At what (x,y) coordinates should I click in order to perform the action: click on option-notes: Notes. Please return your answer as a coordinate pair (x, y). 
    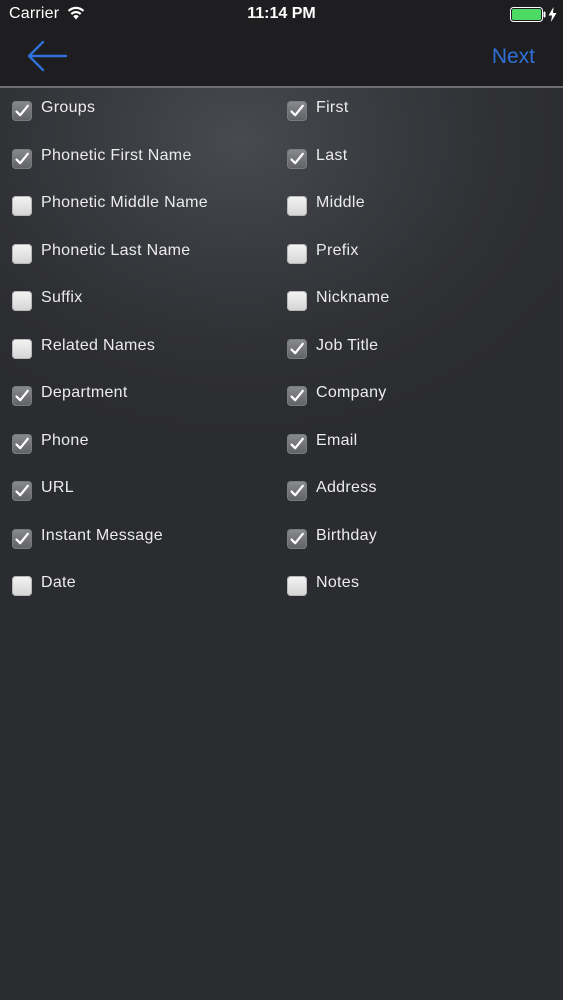
    Looking at the image, I should click on (411, 585).